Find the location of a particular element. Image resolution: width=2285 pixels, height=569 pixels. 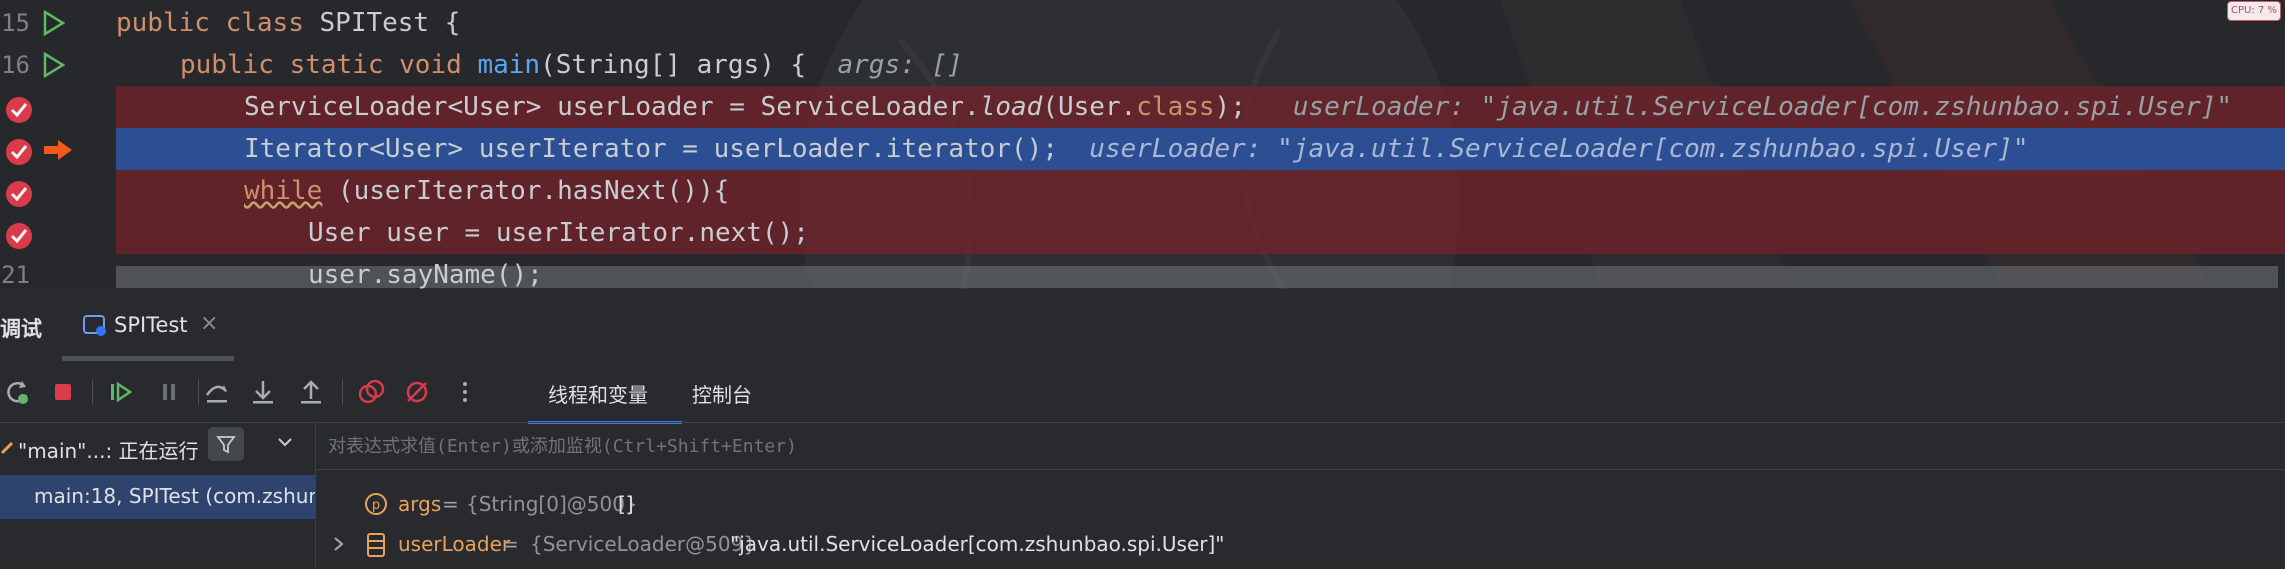

evaluate-expression-input is located at coordinates (1278, 446).